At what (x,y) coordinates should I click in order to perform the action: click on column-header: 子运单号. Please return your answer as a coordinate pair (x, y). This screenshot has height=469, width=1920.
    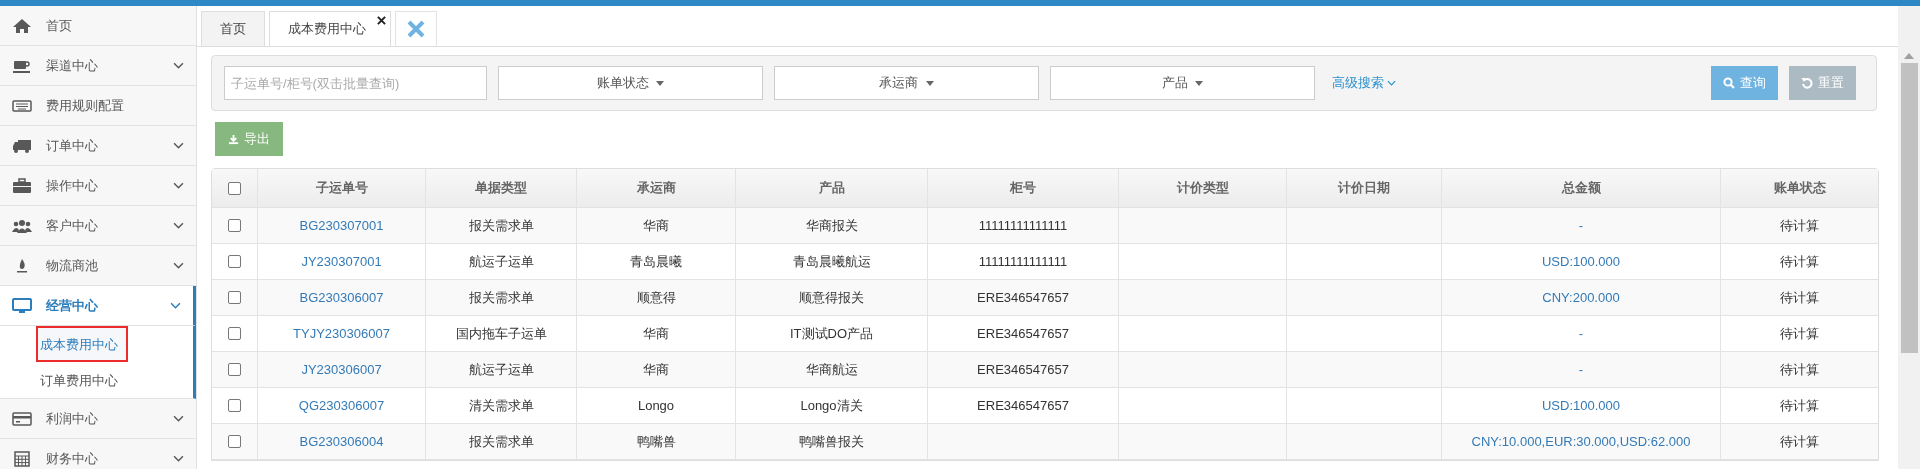
    Looking at the image, I should click on (342, 188).